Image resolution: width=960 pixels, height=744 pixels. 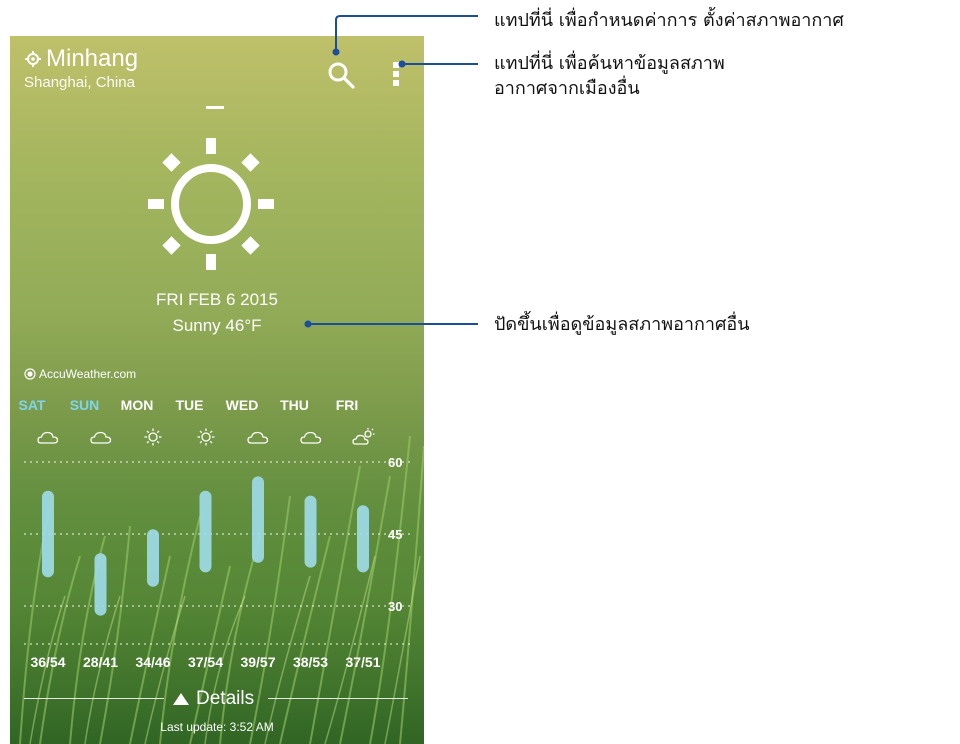 I want to click on location-pin-icon, so click(x=33, y=59).